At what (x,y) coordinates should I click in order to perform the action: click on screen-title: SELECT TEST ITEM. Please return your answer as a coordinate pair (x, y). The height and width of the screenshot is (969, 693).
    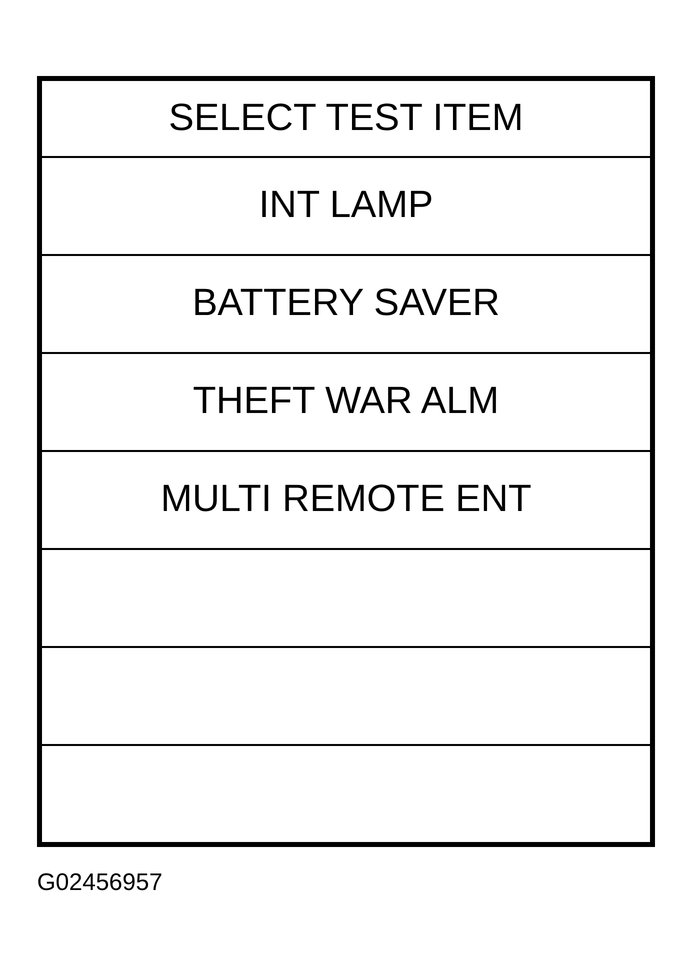
    Looking at the image, I should click on (346, 118).